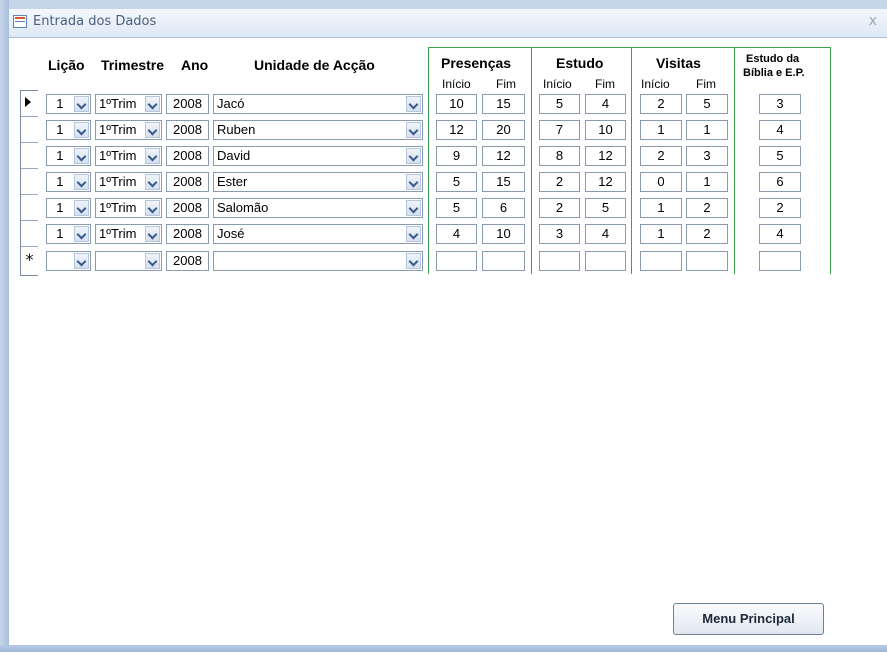 This screenshot has height=652, width=887. What do you see at coordinates (128, 261) in the screenshot?
I see `trimestre-select-new` at bounding box center [128, 261].